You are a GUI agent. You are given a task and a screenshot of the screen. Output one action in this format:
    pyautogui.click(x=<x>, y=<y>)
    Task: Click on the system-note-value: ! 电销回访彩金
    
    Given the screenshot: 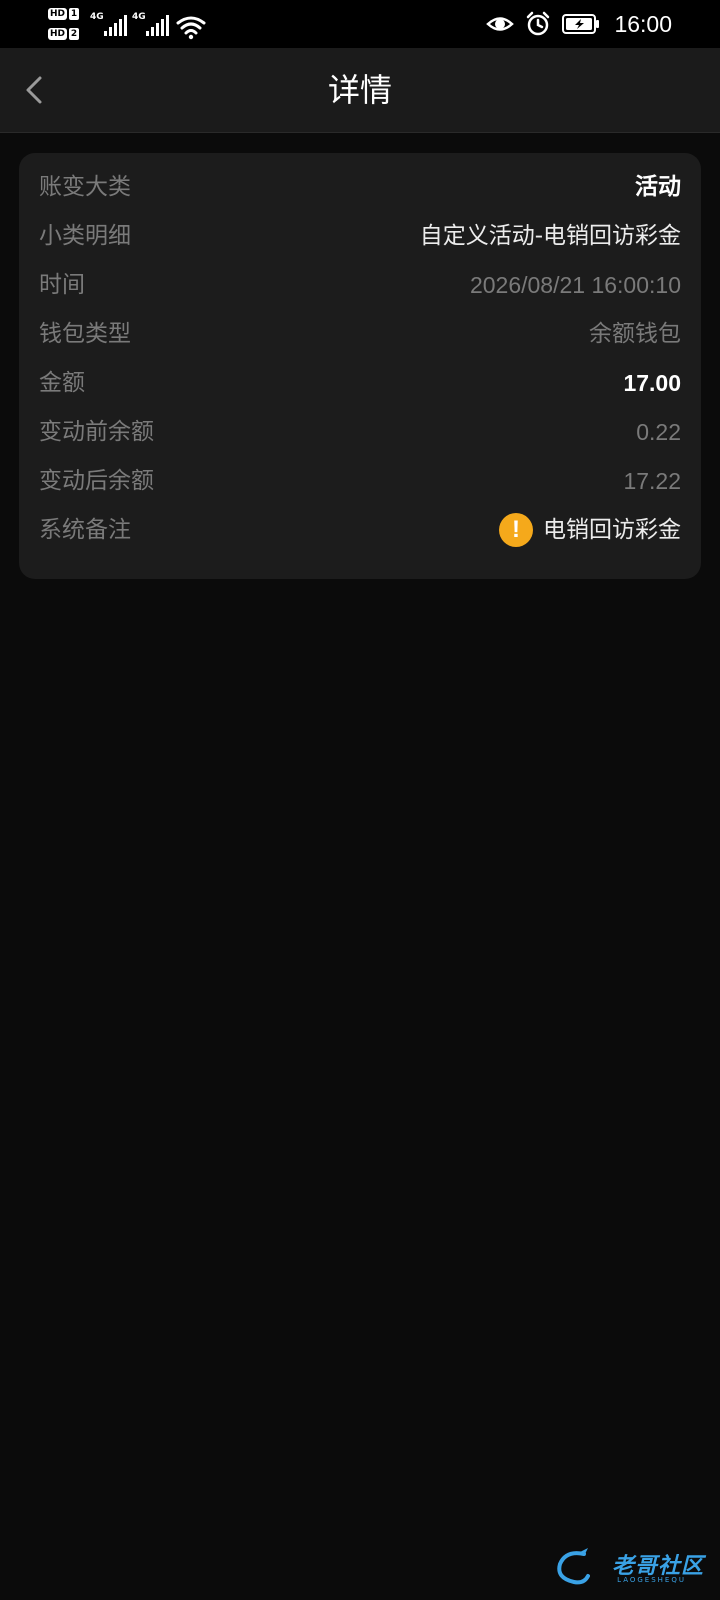 What is the action you would take?
    pyautogui.click(x=590, y=530)
    